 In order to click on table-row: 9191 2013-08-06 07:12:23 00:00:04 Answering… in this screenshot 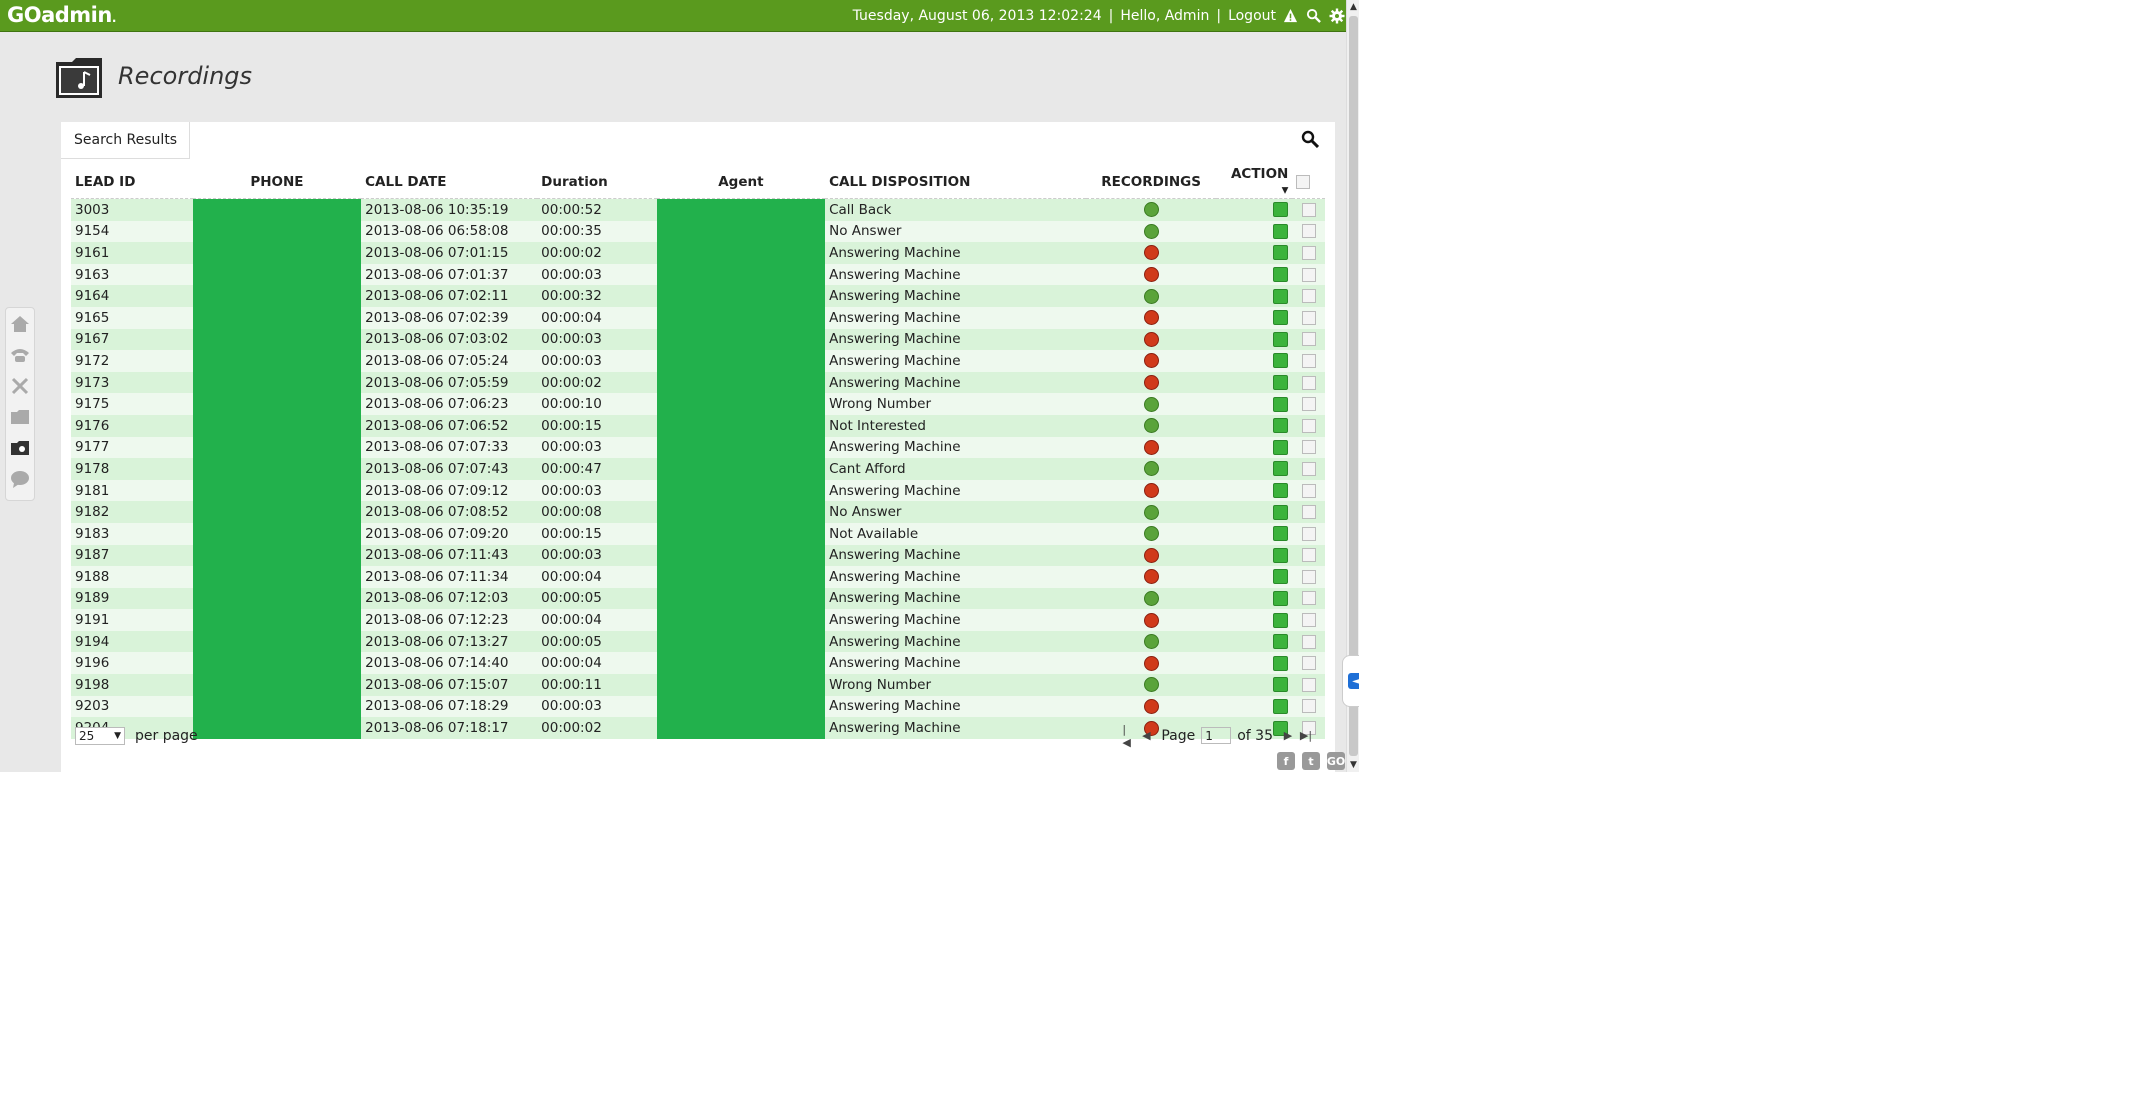, I will do `click(698, 620)`.